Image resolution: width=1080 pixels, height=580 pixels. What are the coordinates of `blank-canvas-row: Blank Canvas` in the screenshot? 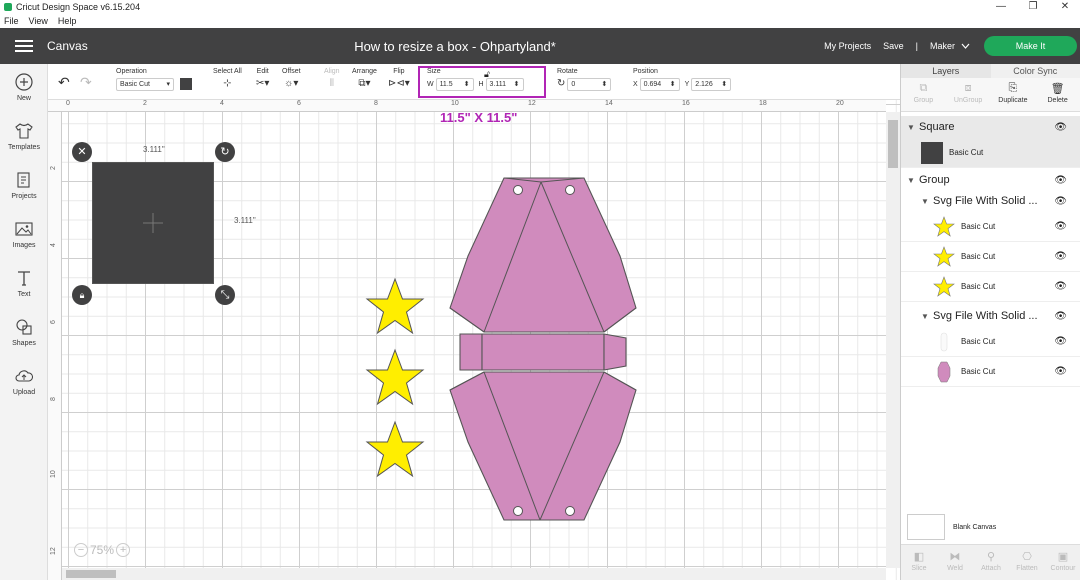 It's located at (951, 527).